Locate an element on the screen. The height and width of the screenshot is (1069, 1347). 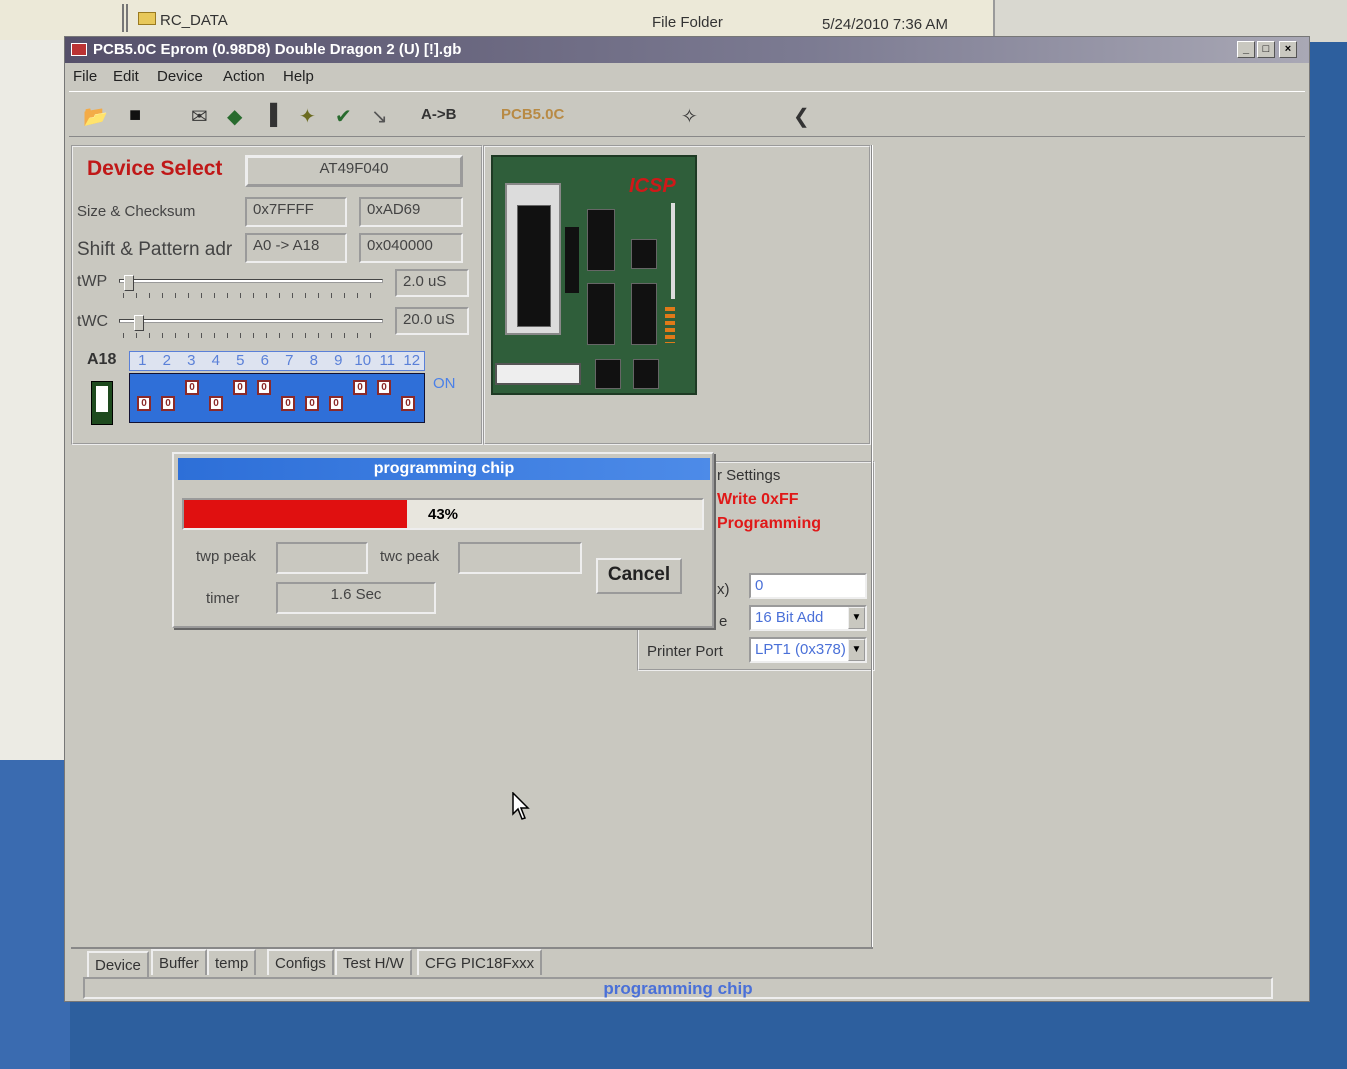
tab-cfg-pic18: CFG PIC18Fxxx is located at coordinates (480, 962).